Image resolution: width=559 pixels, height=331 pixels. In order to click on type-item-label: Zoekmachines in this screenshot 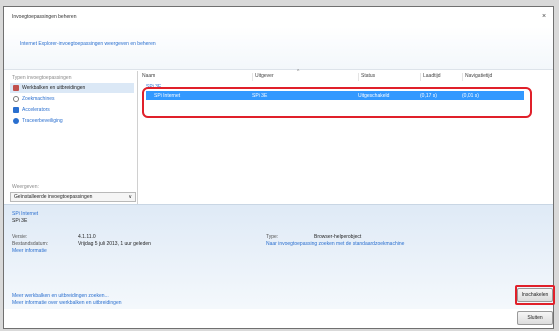, I will do `click(38, 99)`.